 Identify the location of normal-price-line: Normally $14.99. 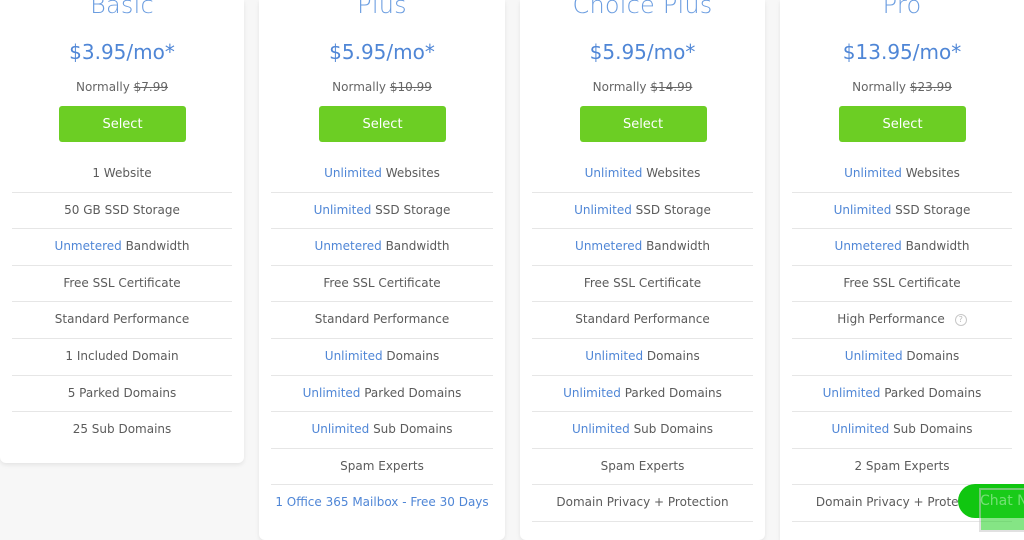
(642, 87).